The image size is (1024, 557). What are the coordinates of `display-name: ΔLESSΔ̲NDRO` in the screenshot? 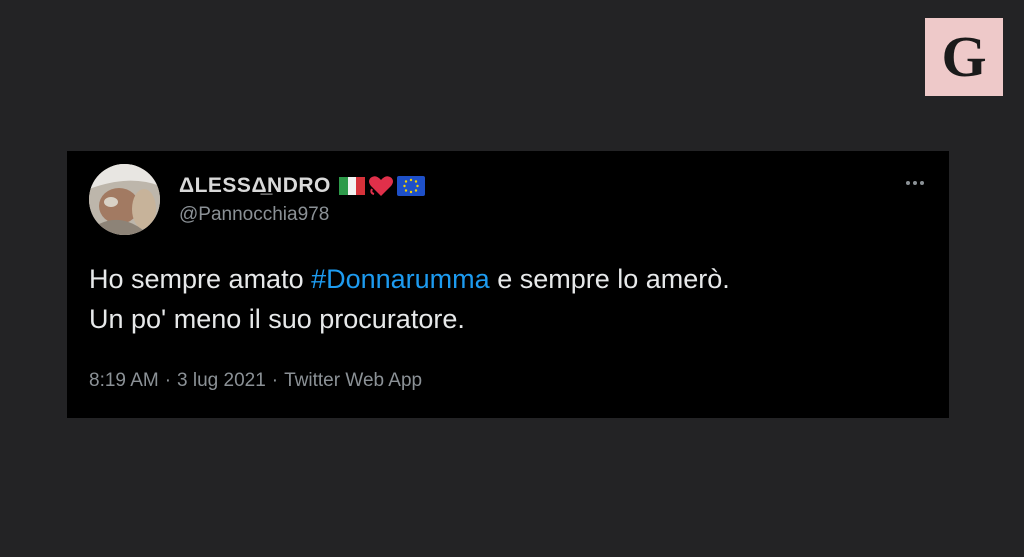 It's located at (302, 186).